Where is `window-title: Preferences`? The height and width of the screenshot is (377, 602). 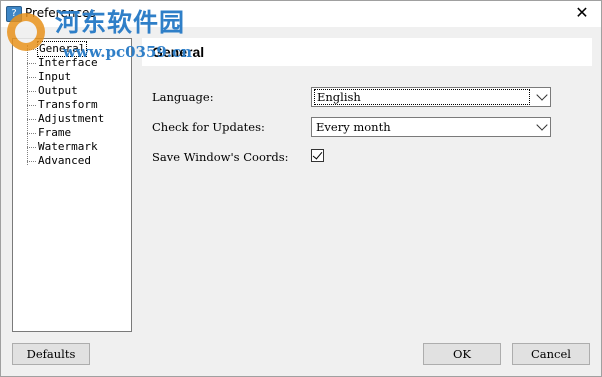 window-title: Preferences is located at coordinates (60, 13).